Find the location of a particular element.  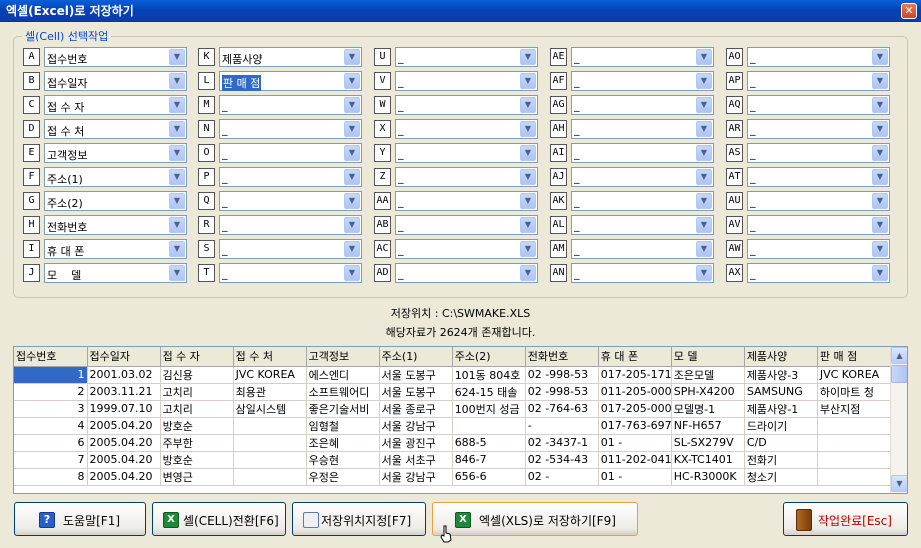

table-cell: 제품사양-3 is located at coordinates (781, 375).